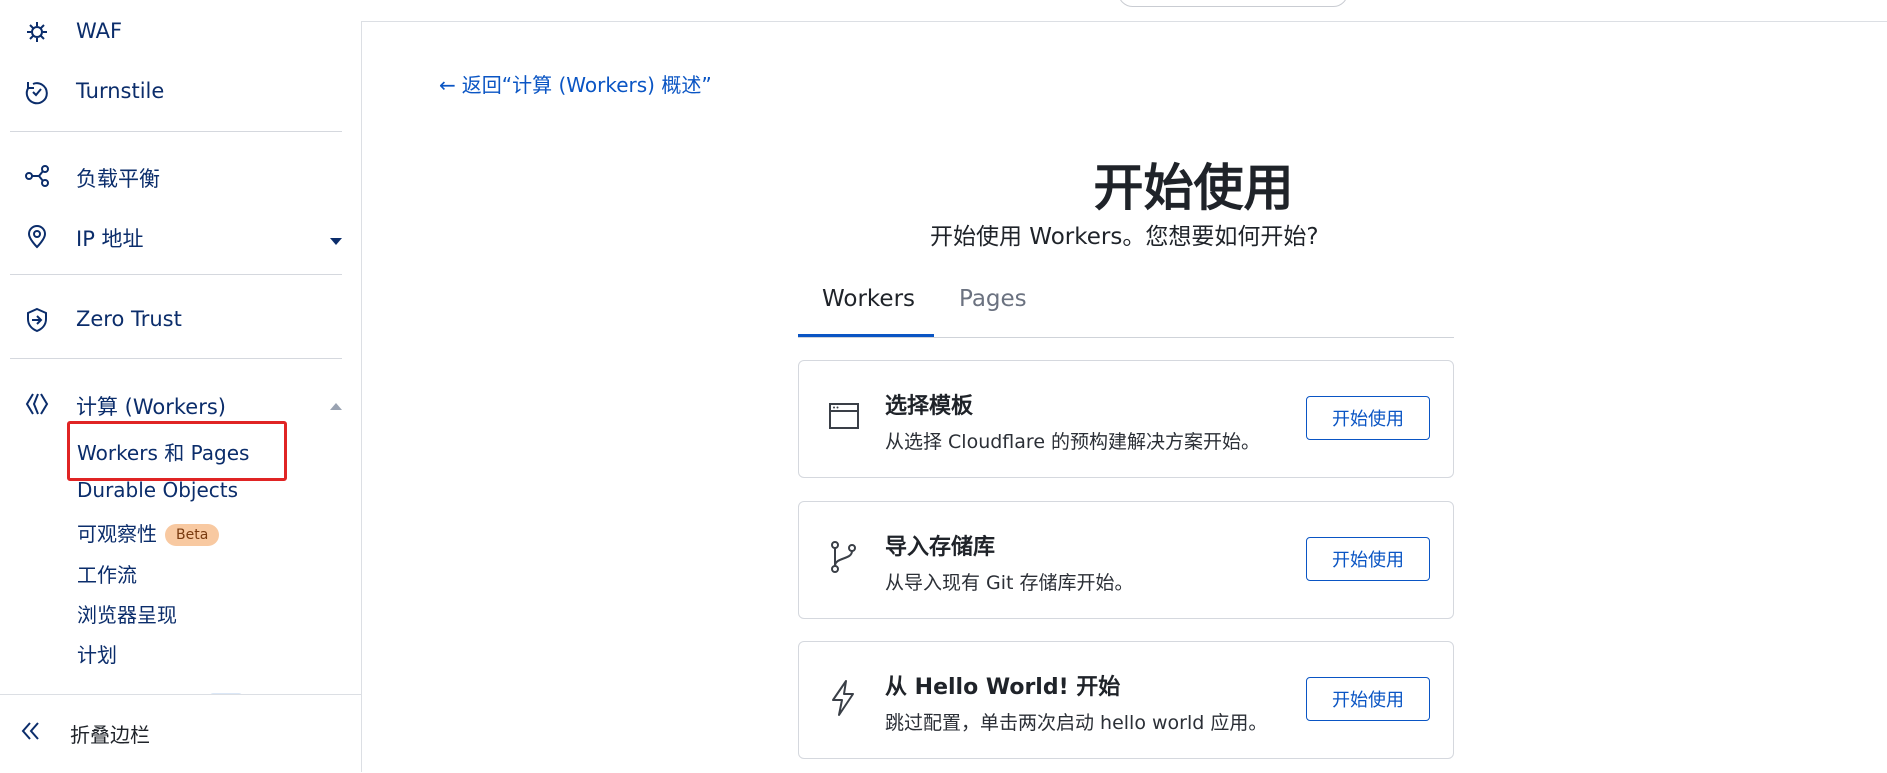 The image size is (1887, 773). Describe the element at coordinates (1076, 723) in the screenshot. I see `card-description: 跳过配置，单击两次启动 hello world 应用。` at that location.